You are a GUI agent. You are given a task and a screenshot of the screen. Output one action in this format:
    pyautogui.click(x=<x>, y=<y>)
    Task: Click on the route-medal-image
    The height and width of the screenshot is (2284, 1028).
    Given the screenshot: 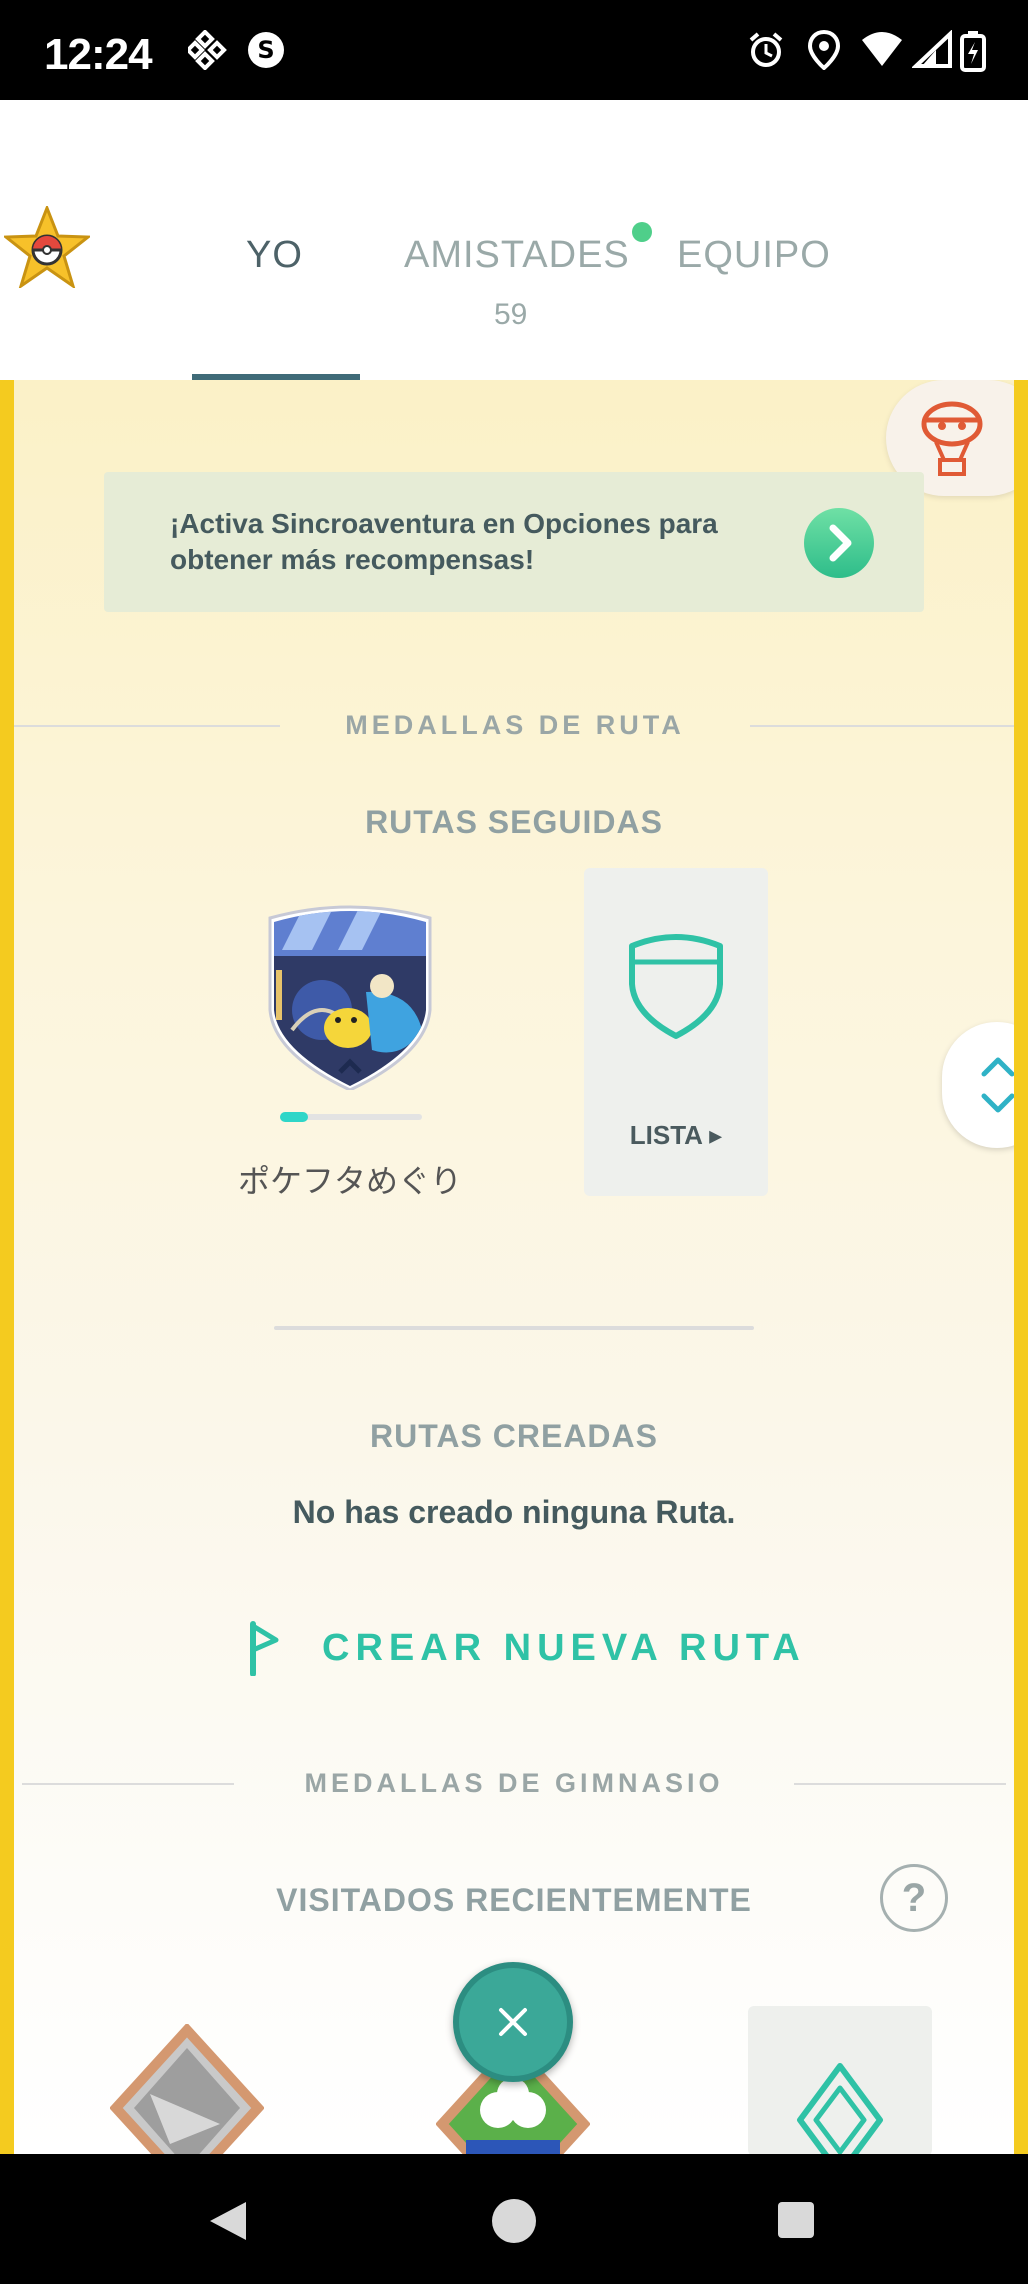 What is the action you would take?
    pyautogui.click(x=350, y=998)
    